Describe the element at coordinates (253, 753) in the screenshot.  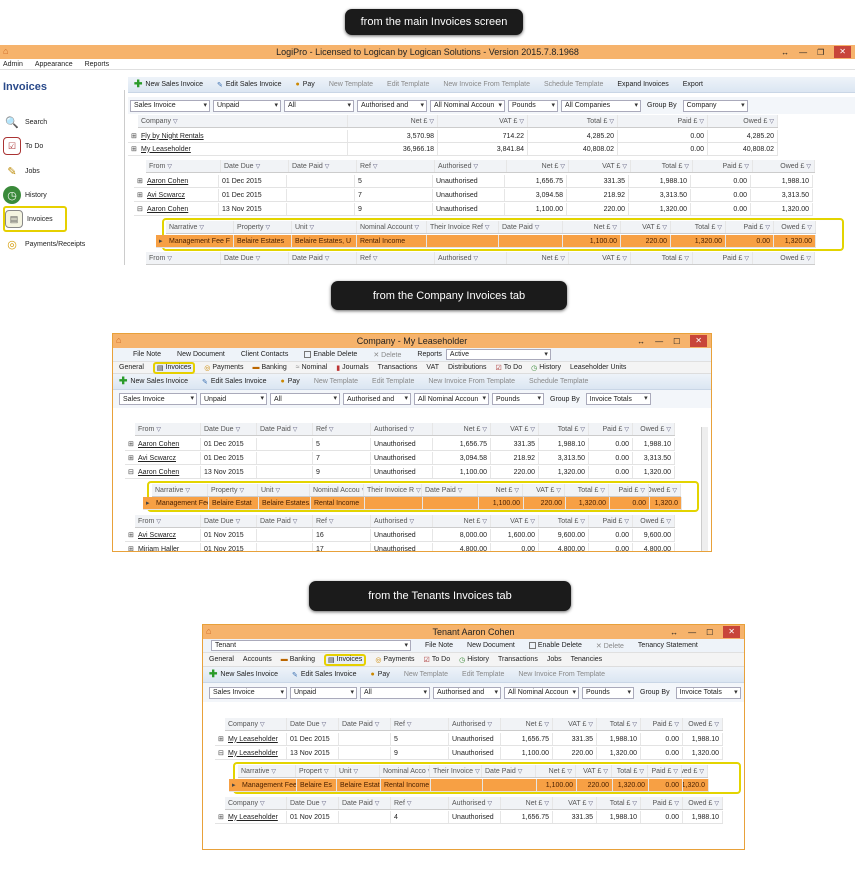
I see `row-link: My Leaseholder` at that location.